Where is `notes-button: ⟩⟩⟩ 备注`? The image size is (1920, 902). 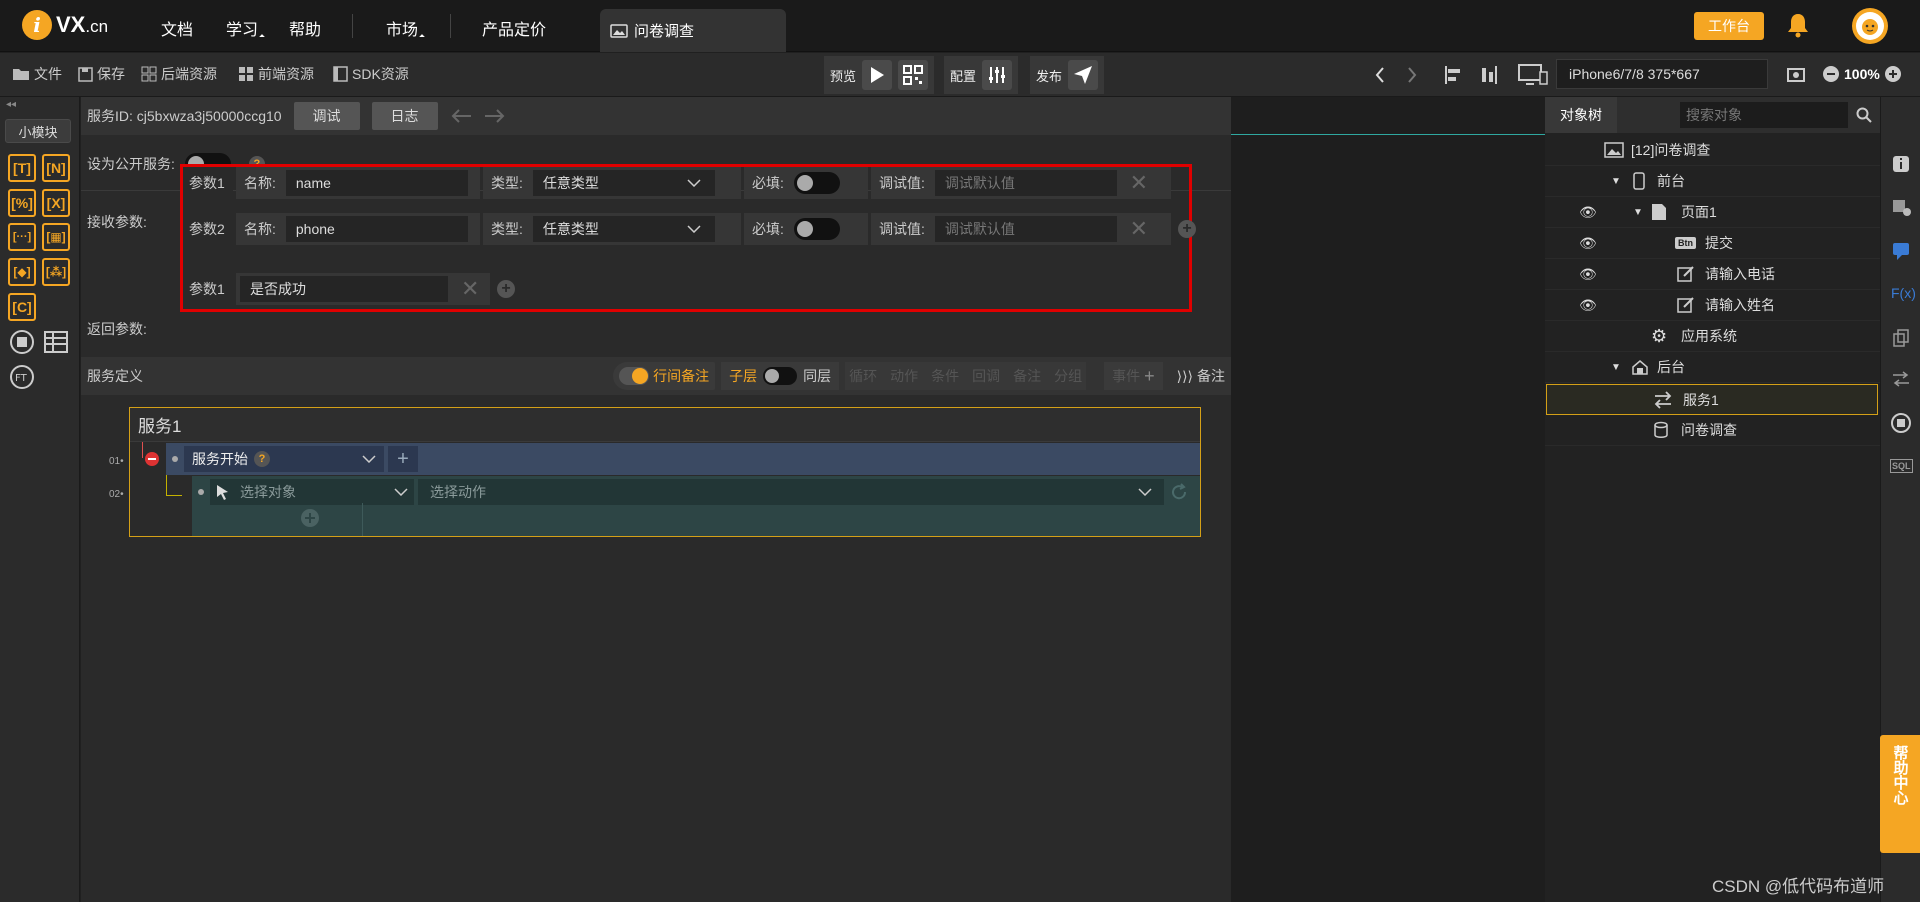
notes-button: ⟩⟩⟩ 备注 is located at coordinates (1201, 376).